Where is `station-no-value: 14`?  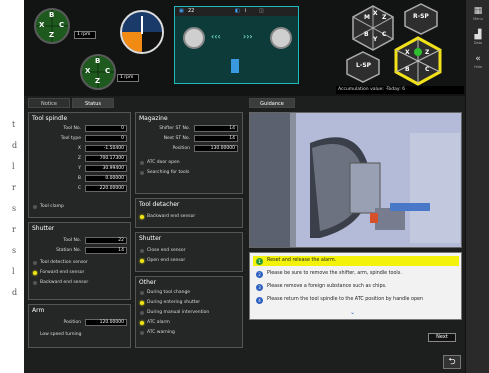 station-no-value: 14 is located at coordinates (106, 250).